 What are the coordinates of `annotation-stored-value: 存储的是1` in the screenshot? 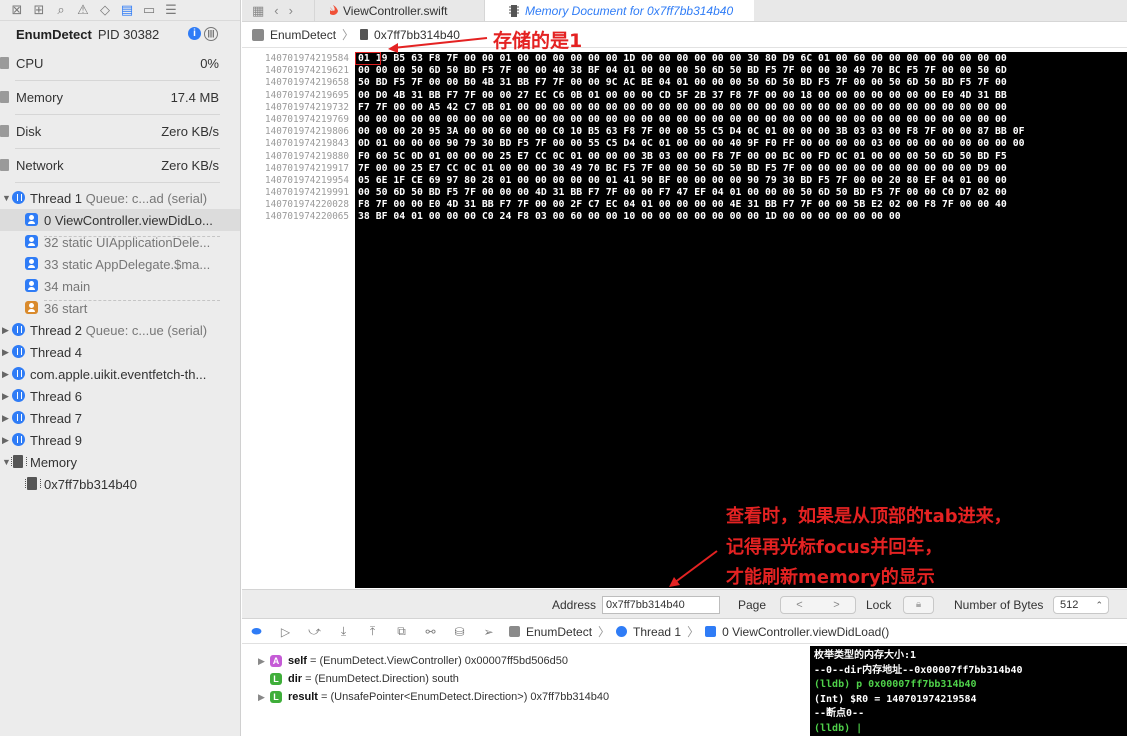 It's located at (538, 41).